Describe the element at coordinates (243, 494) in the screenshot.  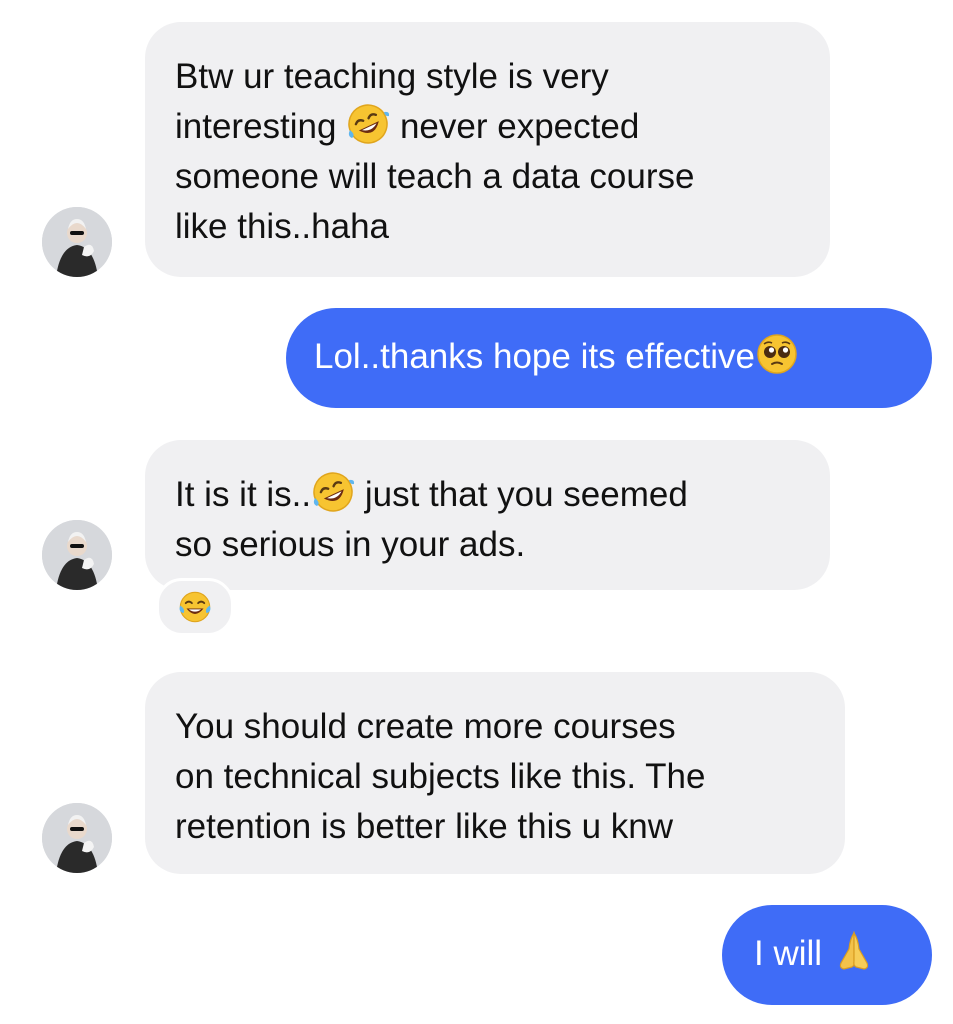
I see `message-text: It is it is..` at that location.